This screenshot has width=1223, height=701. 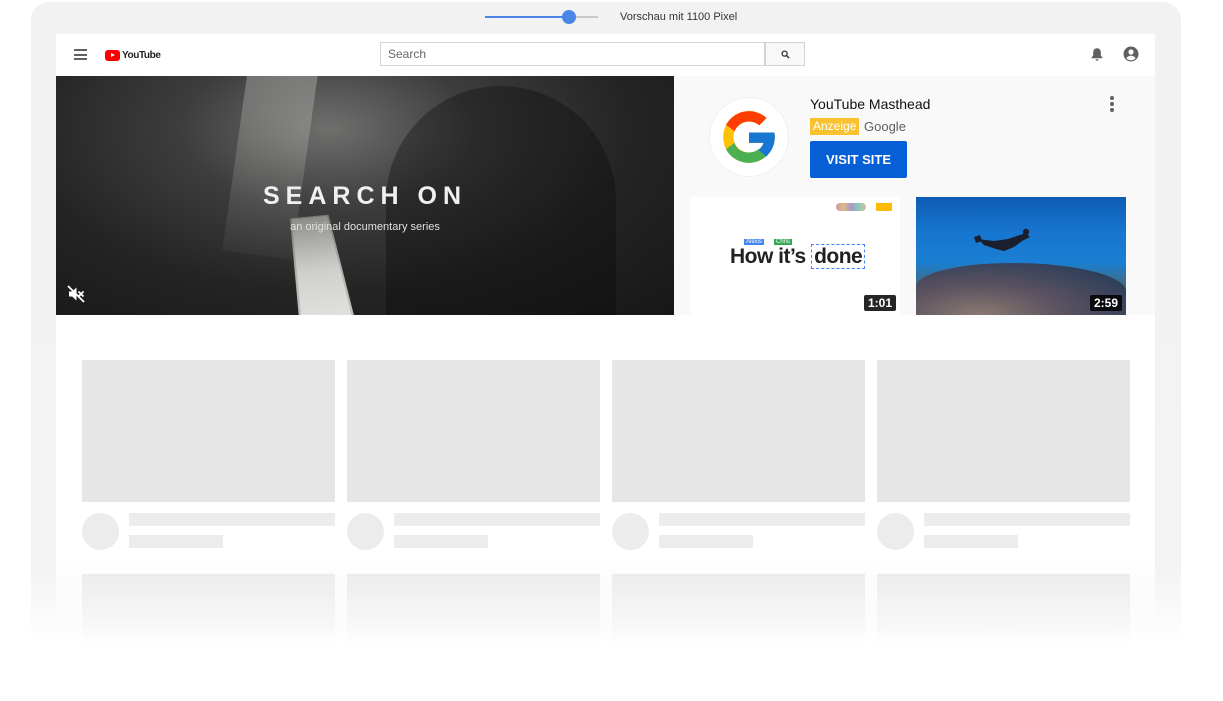 I want to click on youtube-logo: YouTube, so click(x=133, y=55).